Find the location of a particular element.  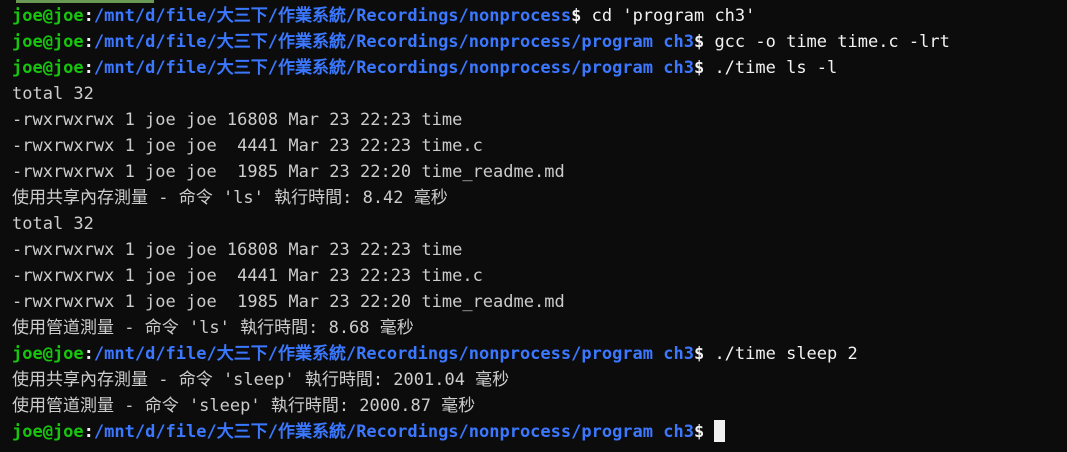

command-text: gcc -o time time.c -lrt is located at coordinates (827, 42).